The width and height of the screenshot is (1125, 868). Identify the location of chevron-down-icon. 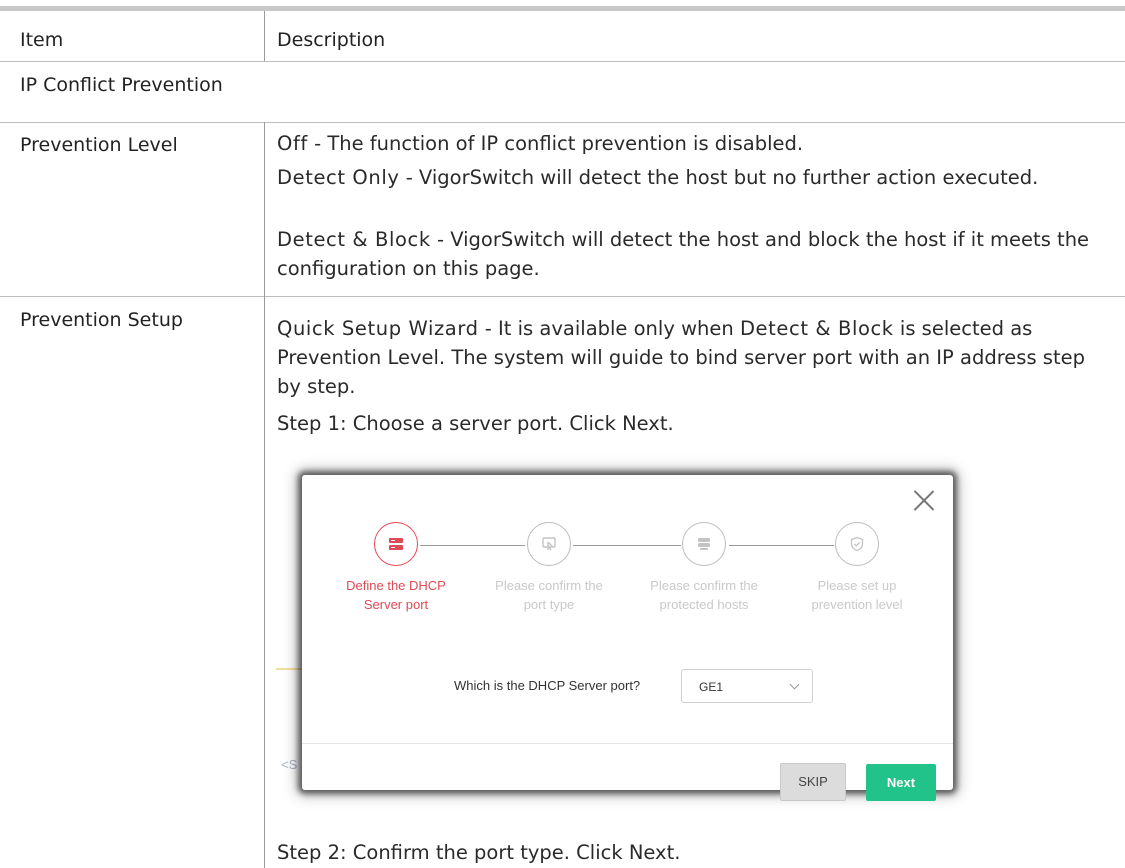
(794, 684).